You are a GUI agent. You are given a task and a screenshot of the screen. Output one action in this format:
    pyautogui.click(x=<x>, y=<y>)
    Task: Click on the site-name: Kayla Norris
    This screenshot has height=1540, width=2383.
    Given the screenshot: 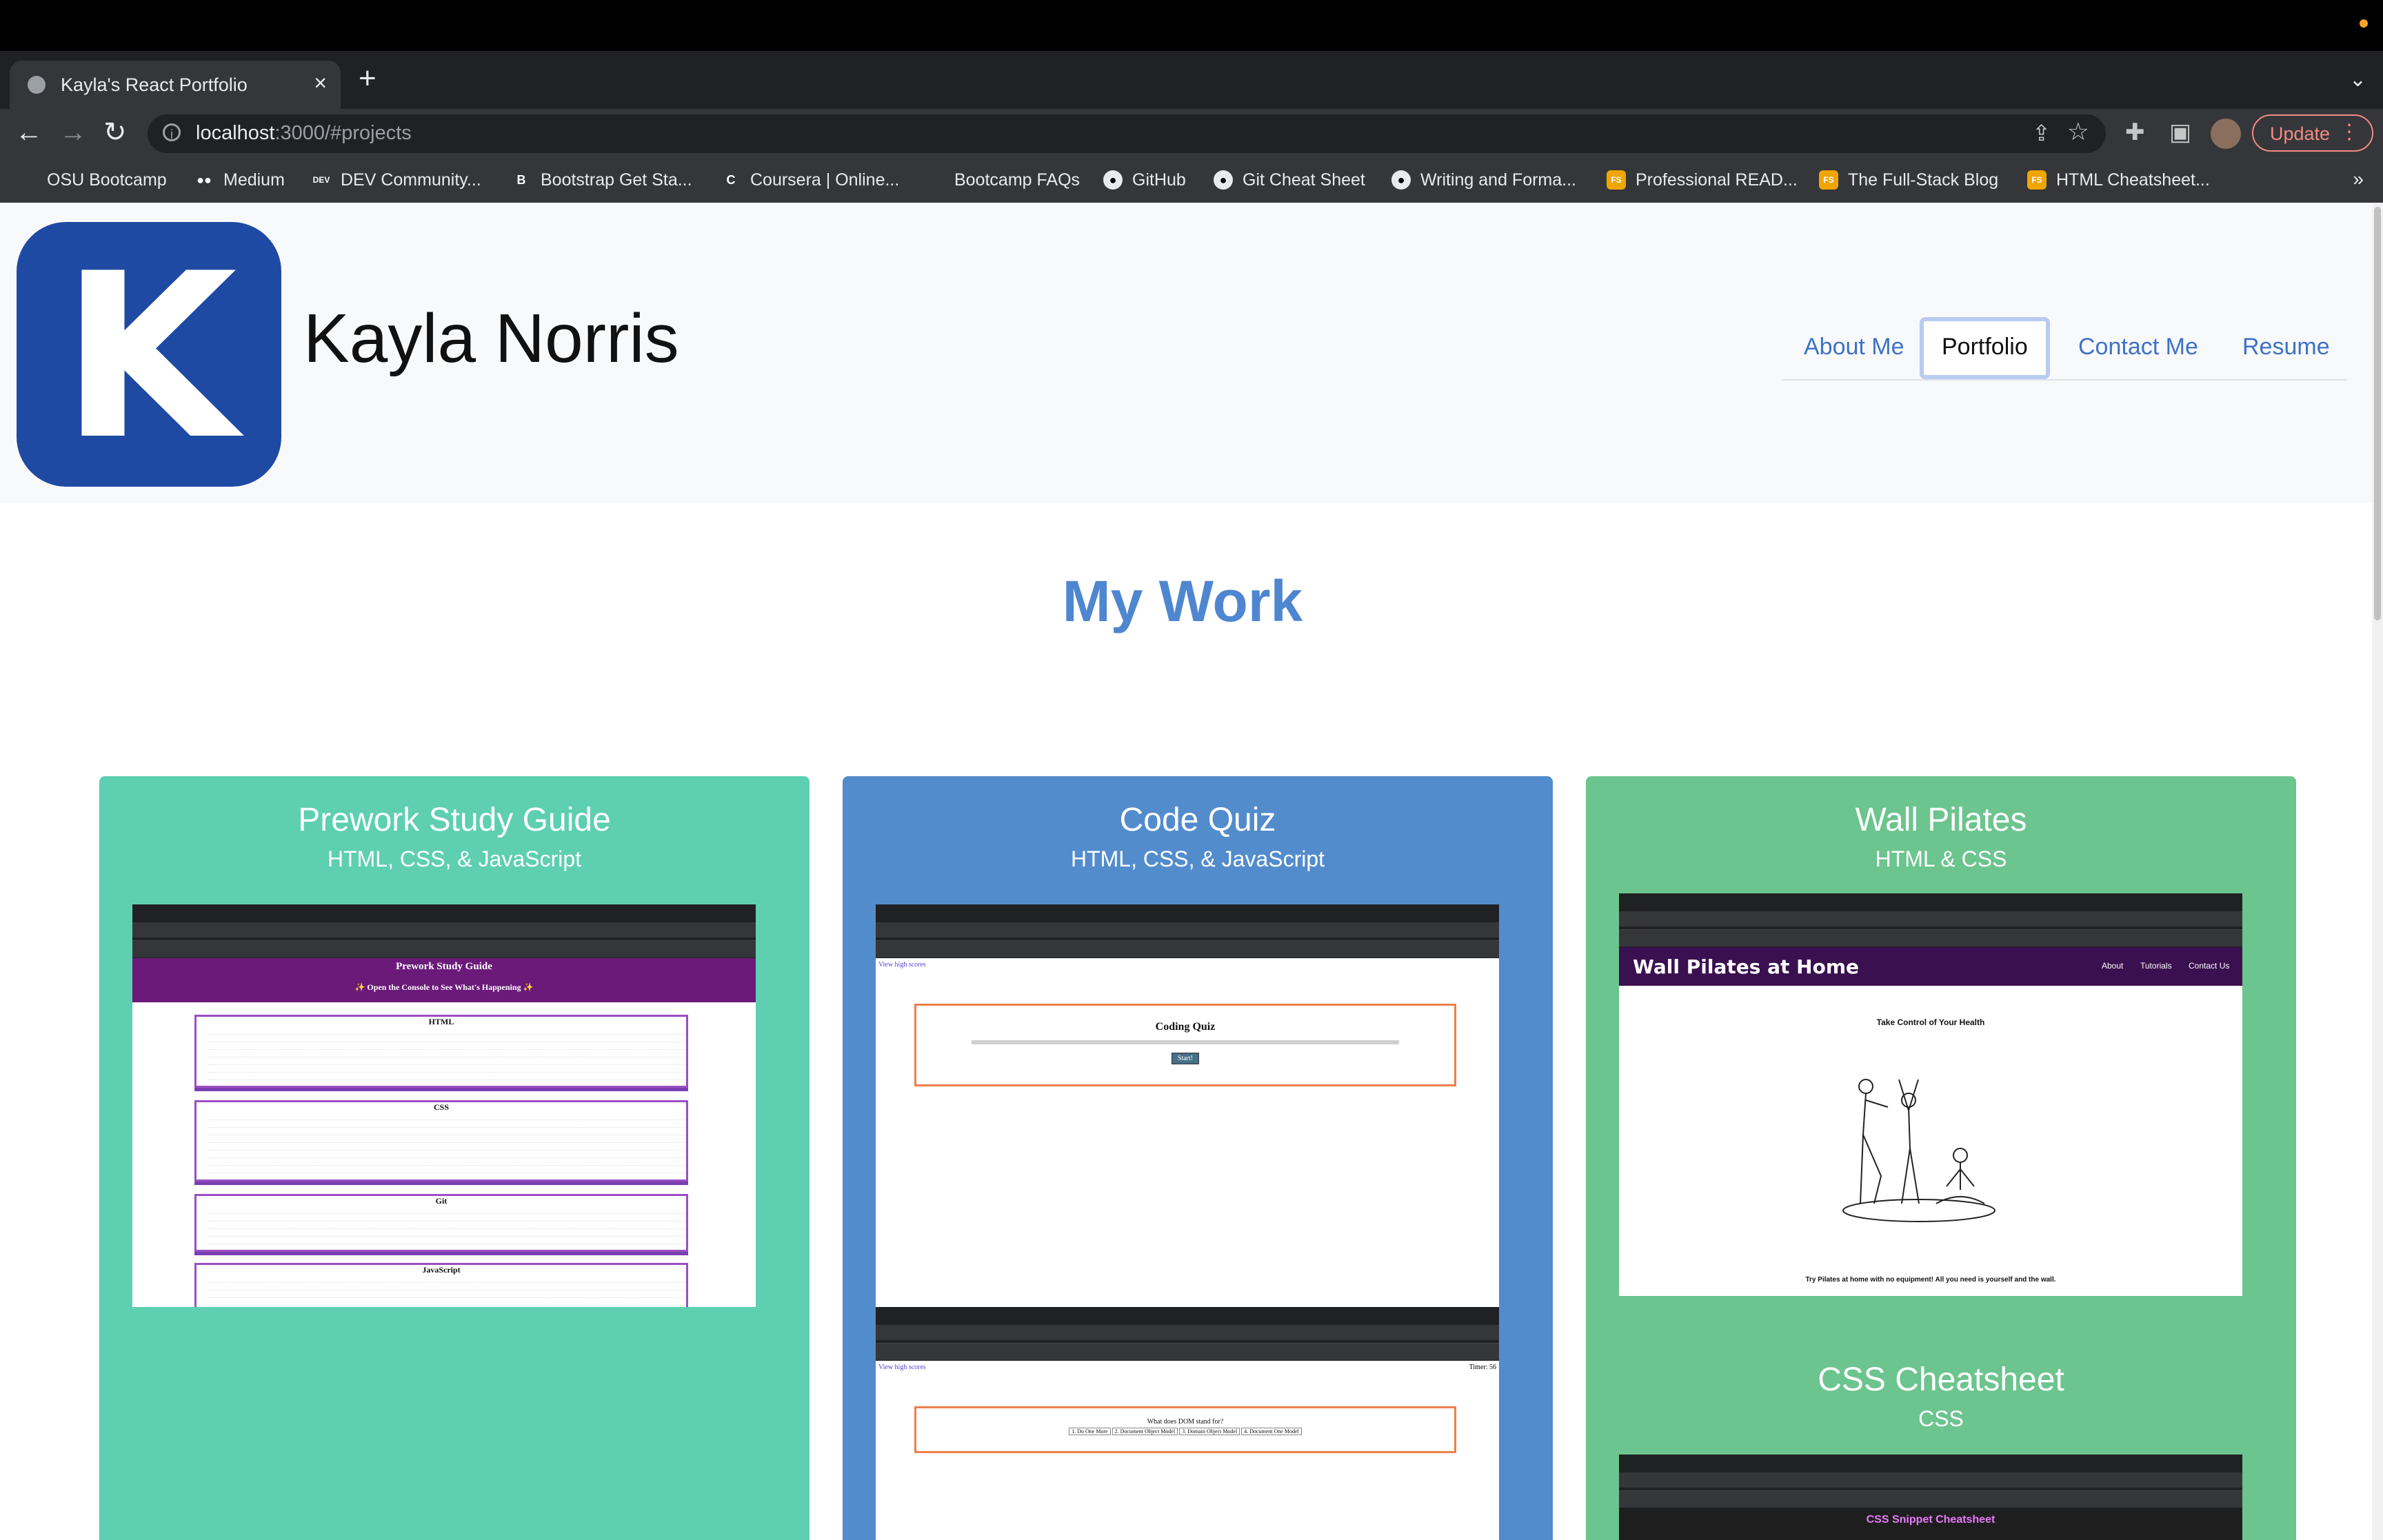 What is the action you would take?
    pyautogui.click(x=491, y=339)
    